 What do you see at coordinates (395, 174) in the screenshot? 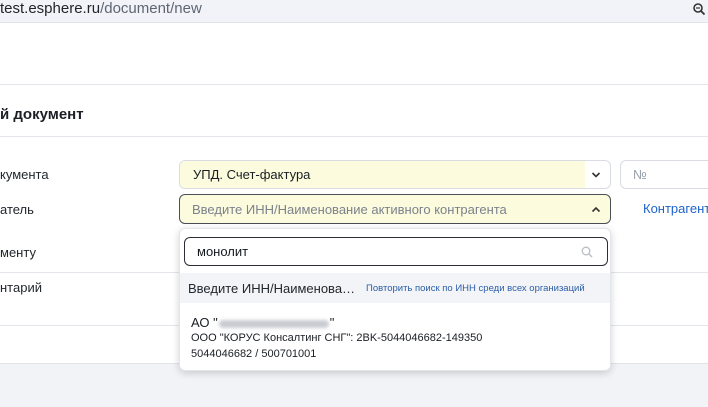
I see `doctype-select: УПД. Счет-фактура` at bounding box center [395, 174].